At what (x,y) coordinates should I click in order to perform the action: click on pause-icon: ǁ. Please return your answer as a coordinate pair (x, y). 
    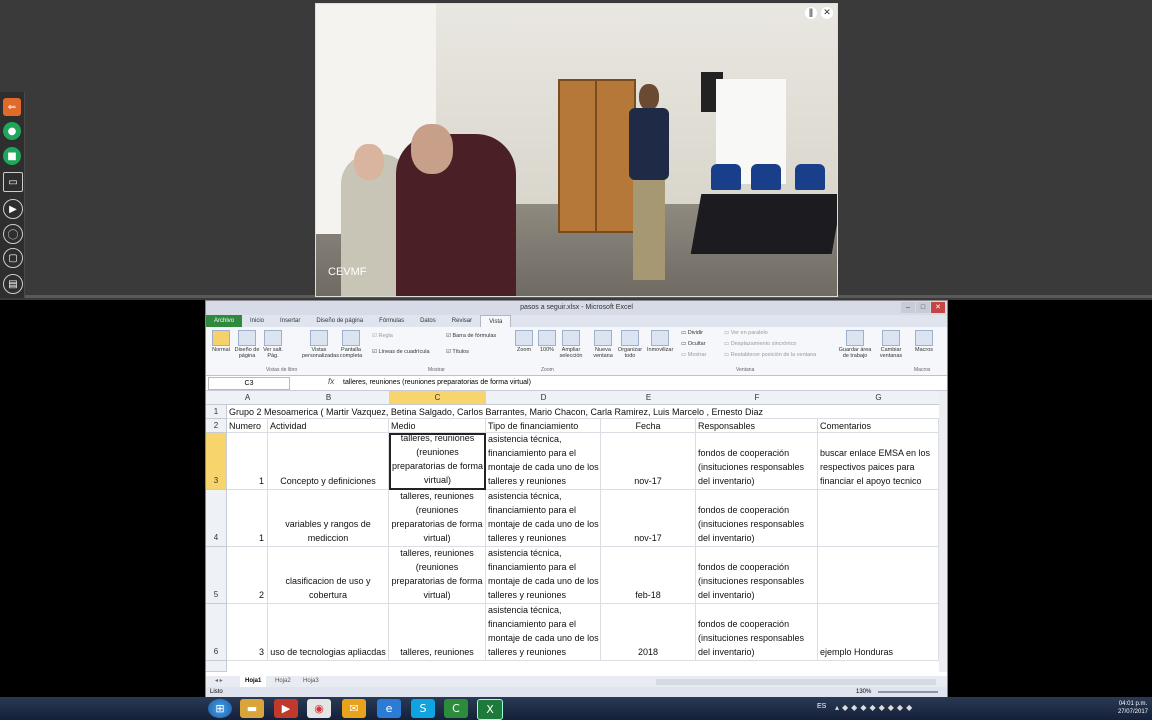
    Looking at the image, I should click on (811, 13).